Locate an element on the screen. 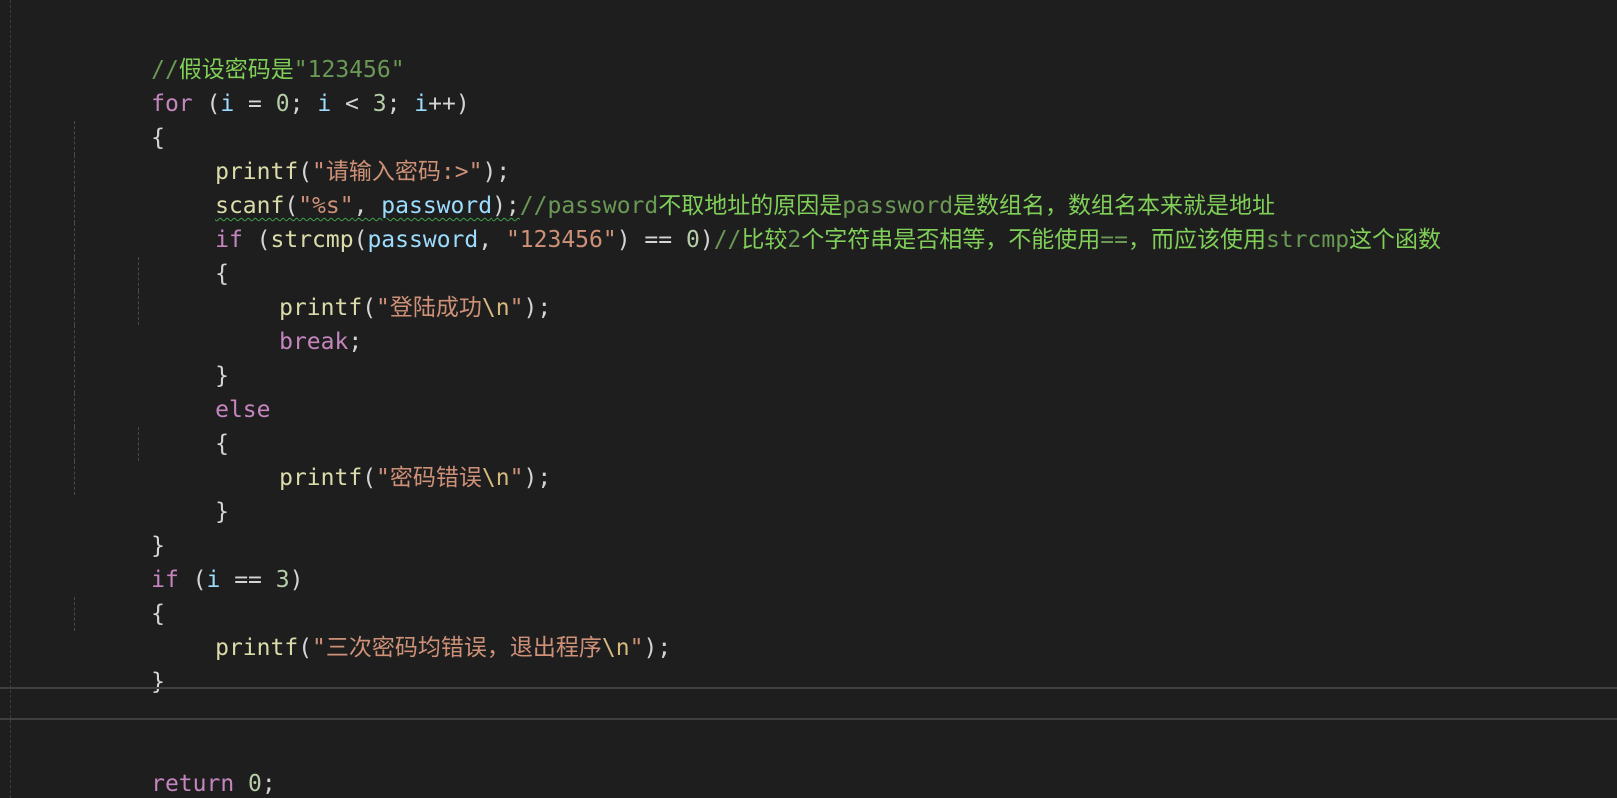 The image size is (1617, 798). code-line-11: else is located at coordinates (808, 391).